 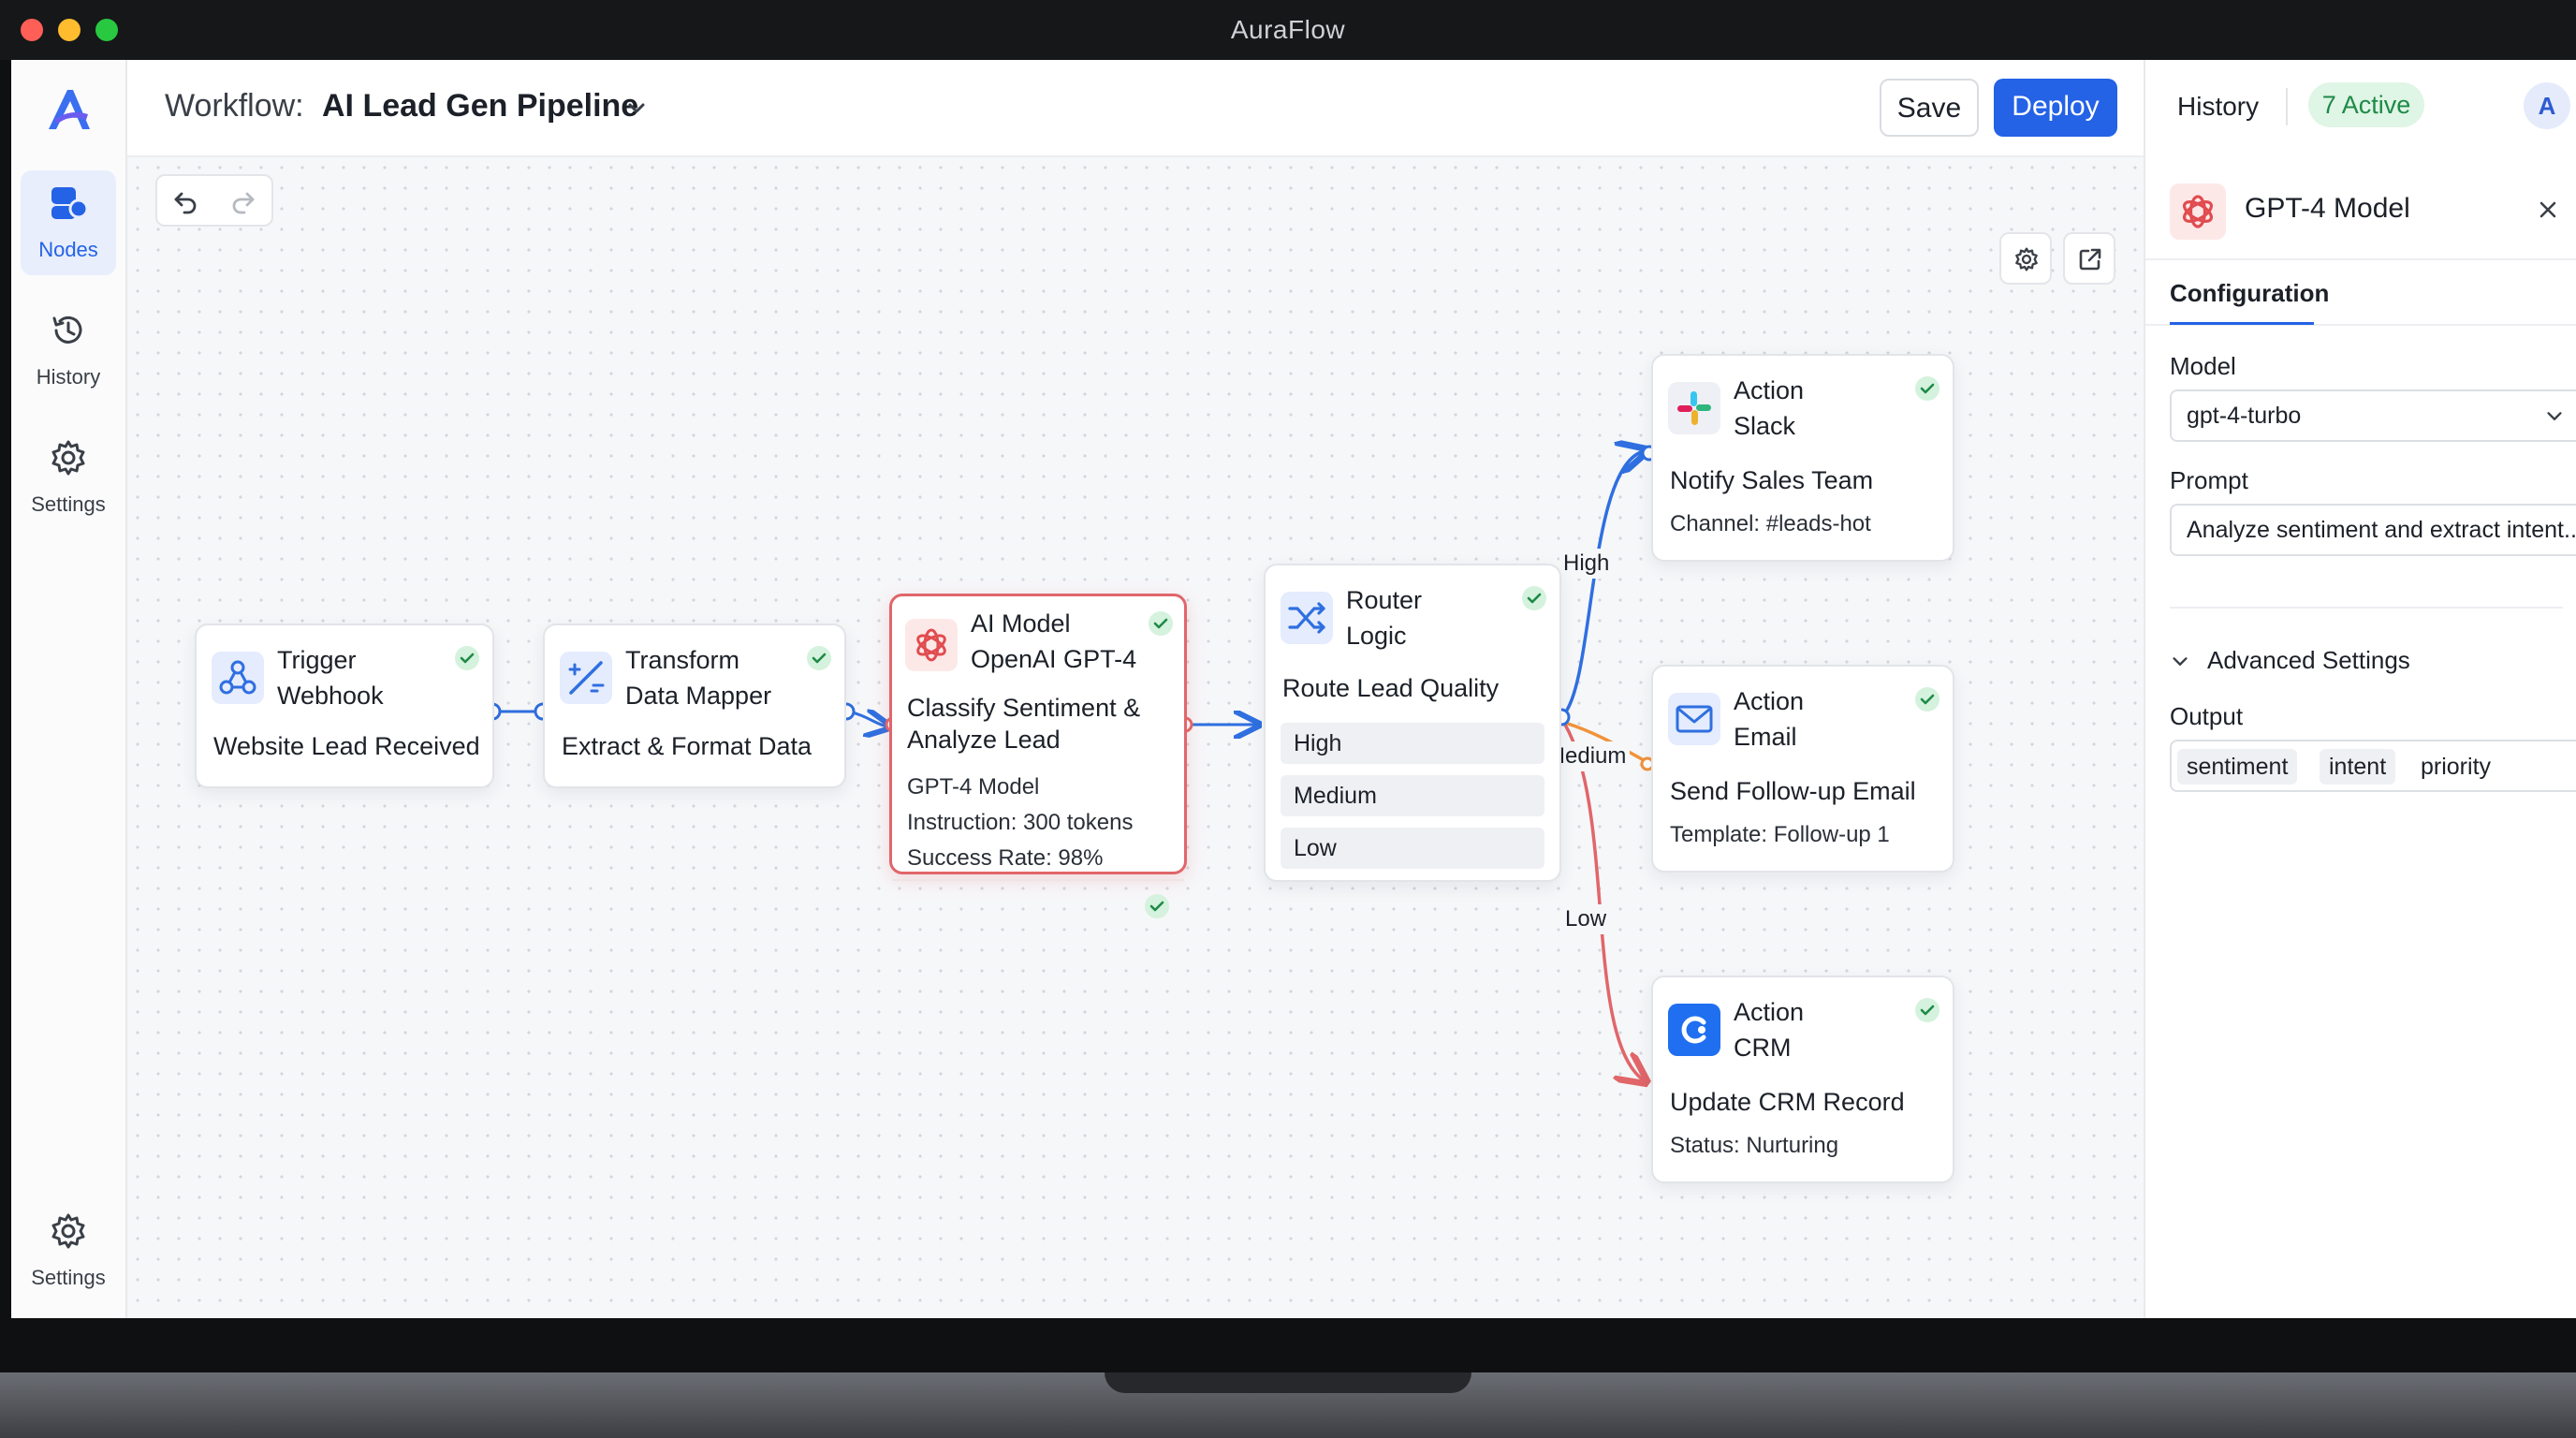 I want to click on model-label: Model, so click(x=2203, y=366).